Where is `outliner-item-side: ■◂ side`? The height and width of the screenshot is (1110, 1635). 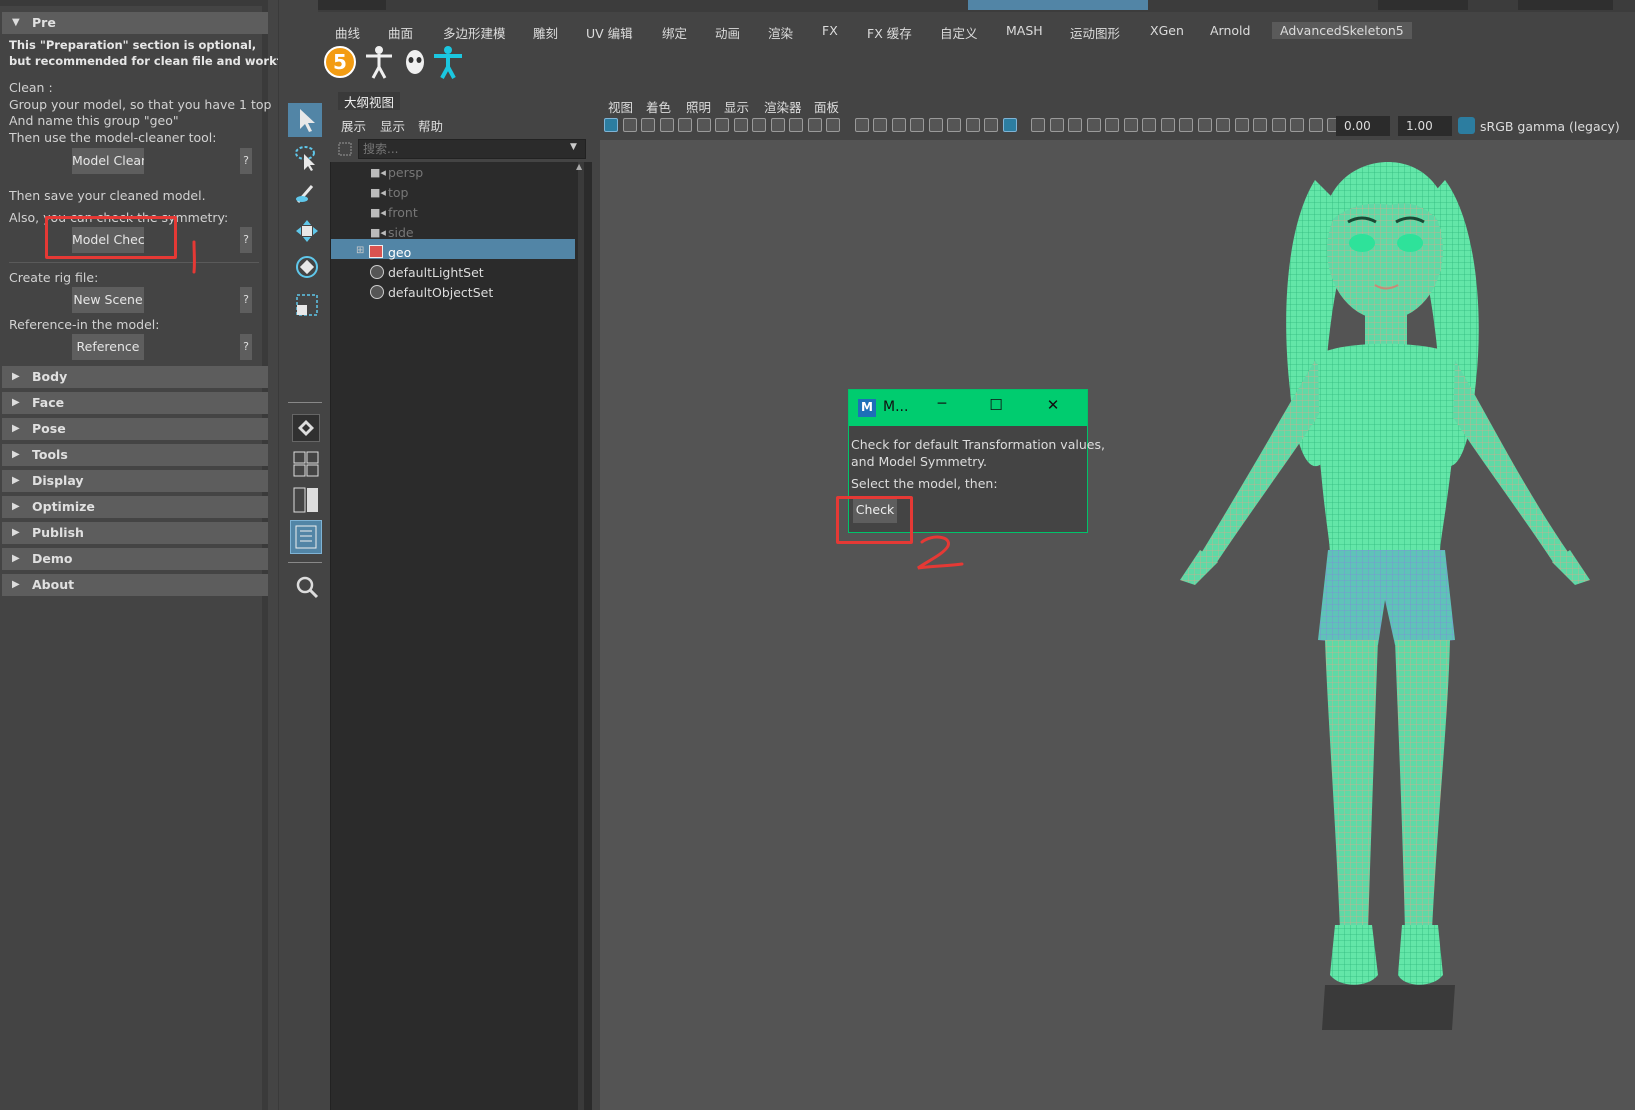
outliner-item-side: ■◂ side is located at coordinates (465, 233).